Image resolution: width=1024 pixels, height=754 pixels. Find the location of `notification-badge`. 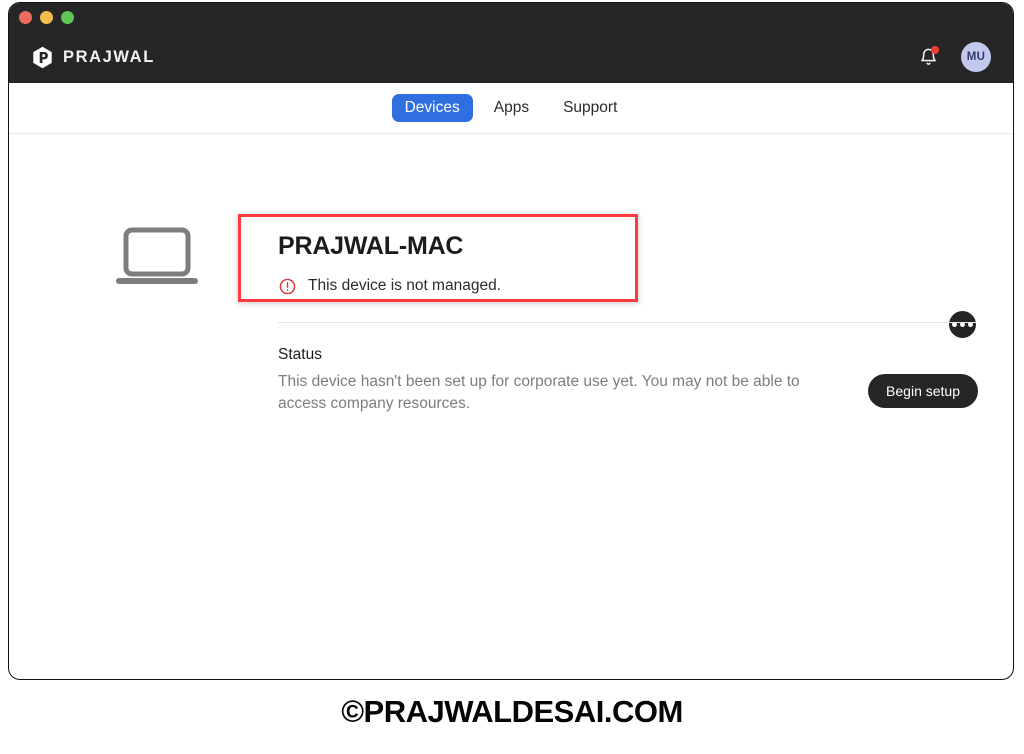

notification-badge is located at coordinates (935, 50).